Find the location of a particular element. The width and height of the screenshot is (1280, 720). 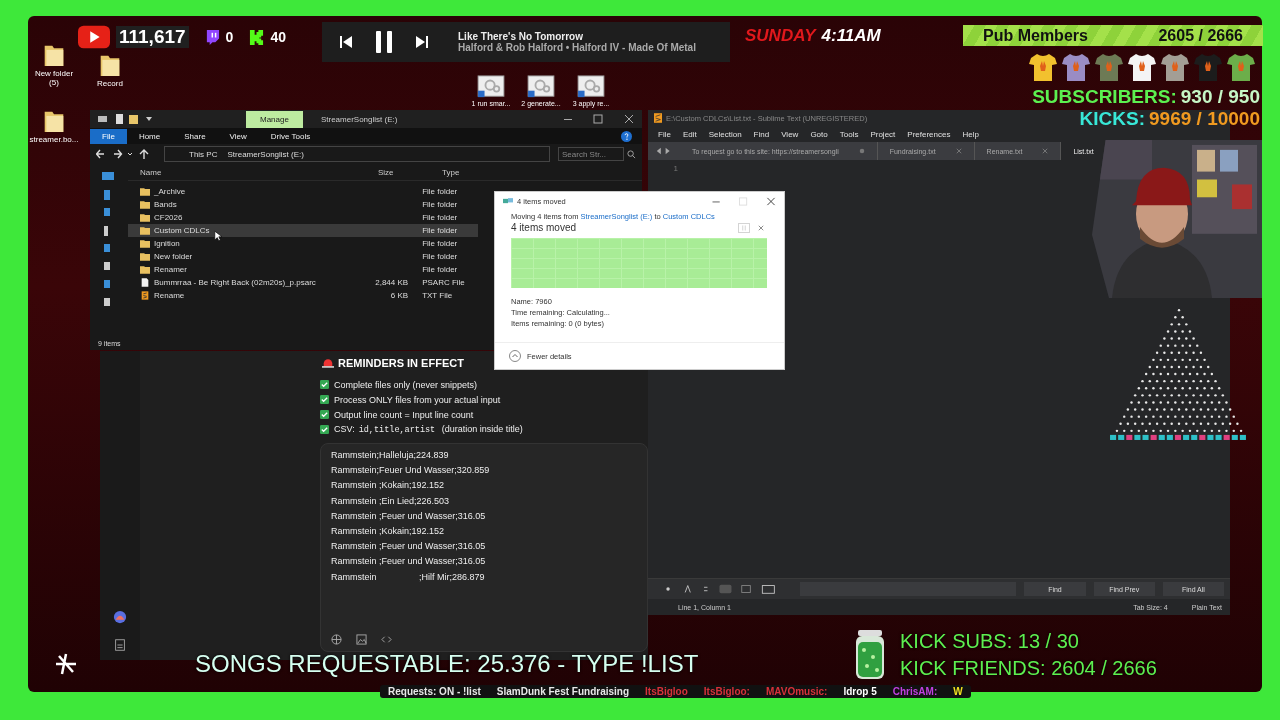

message-line: Rammstein;Feuer Und Wasser;320.859 is located at coordinates (411, 471).